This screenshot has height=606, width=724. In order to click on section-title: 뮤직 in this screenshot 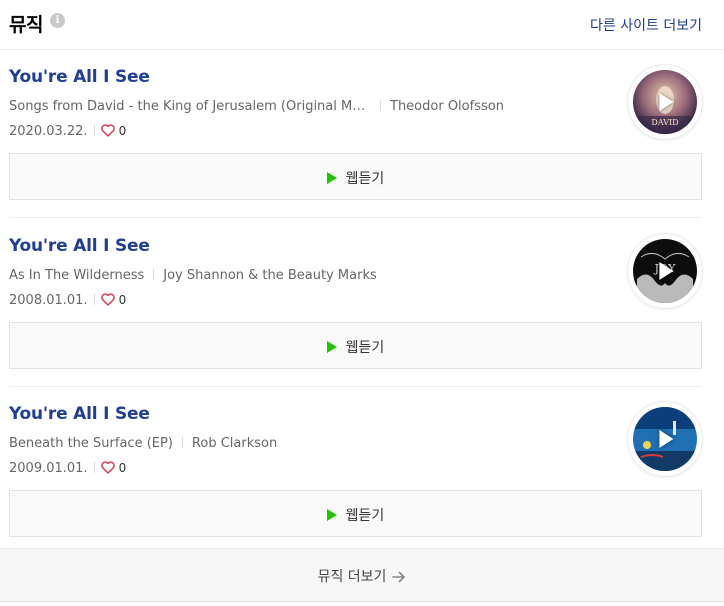, I will do `click(26, 25)`.